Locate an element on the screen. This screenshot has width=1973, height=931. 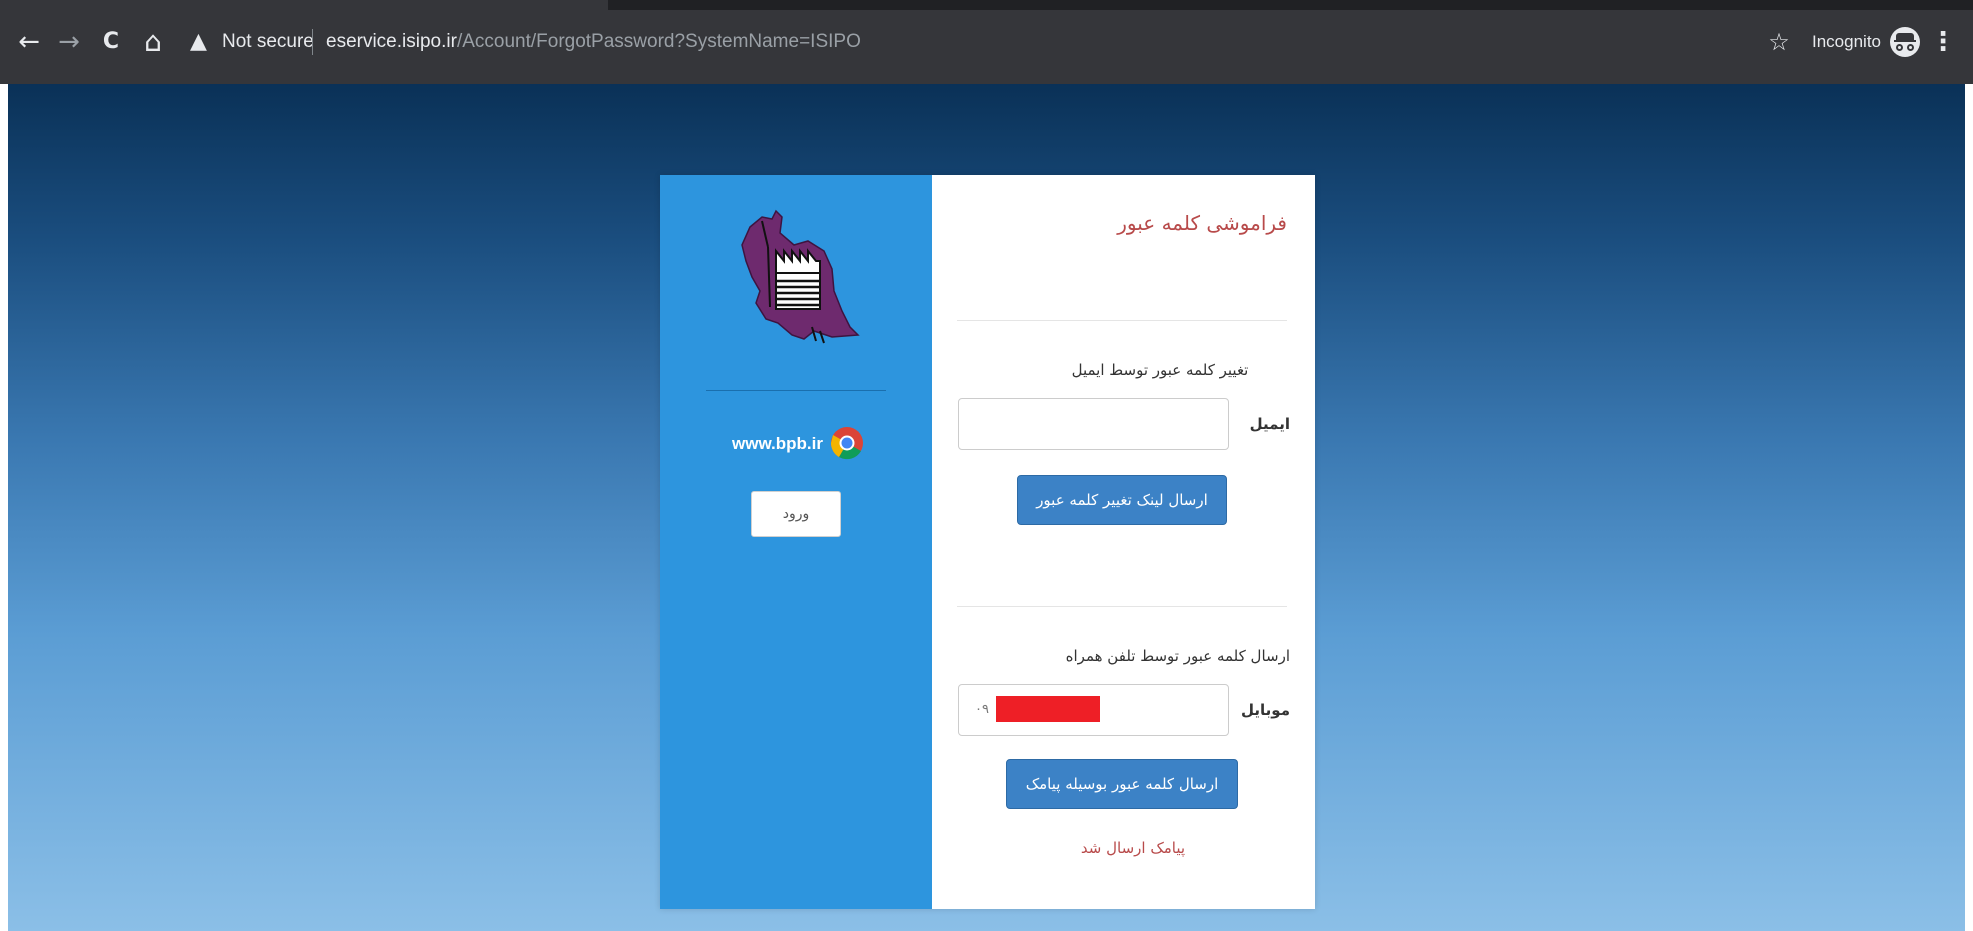
forward-arrow-icon: → is located at coordinates (69, 42).